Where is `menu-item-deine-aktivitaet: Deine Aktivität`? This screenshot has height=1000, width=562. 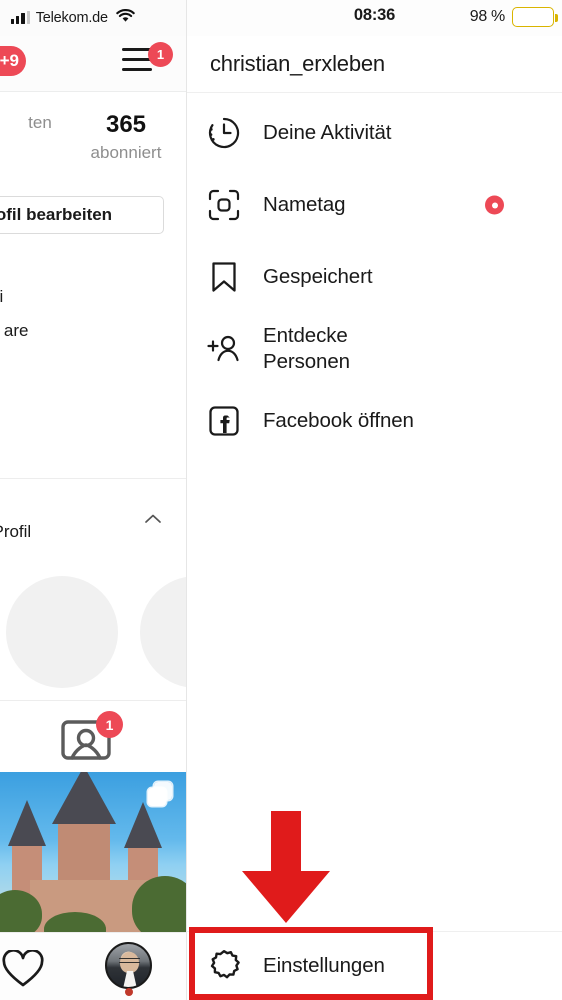
menu-item-deine-aktivitaet: Deine Aktivität is located at coordinates (374, 133).